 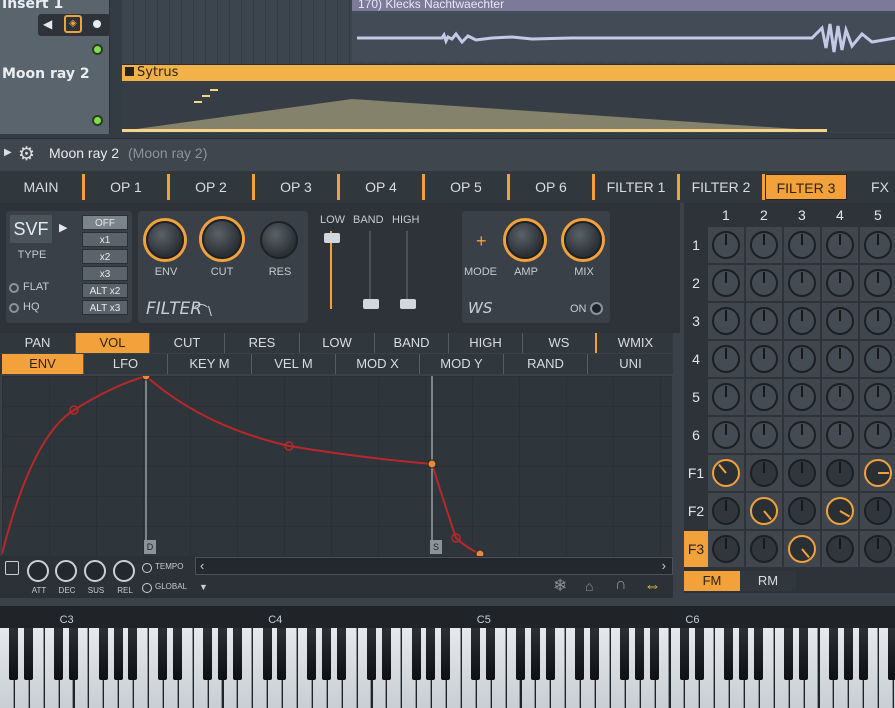 I want to click on tab-high: HIGH, so click(x=486, y=343).